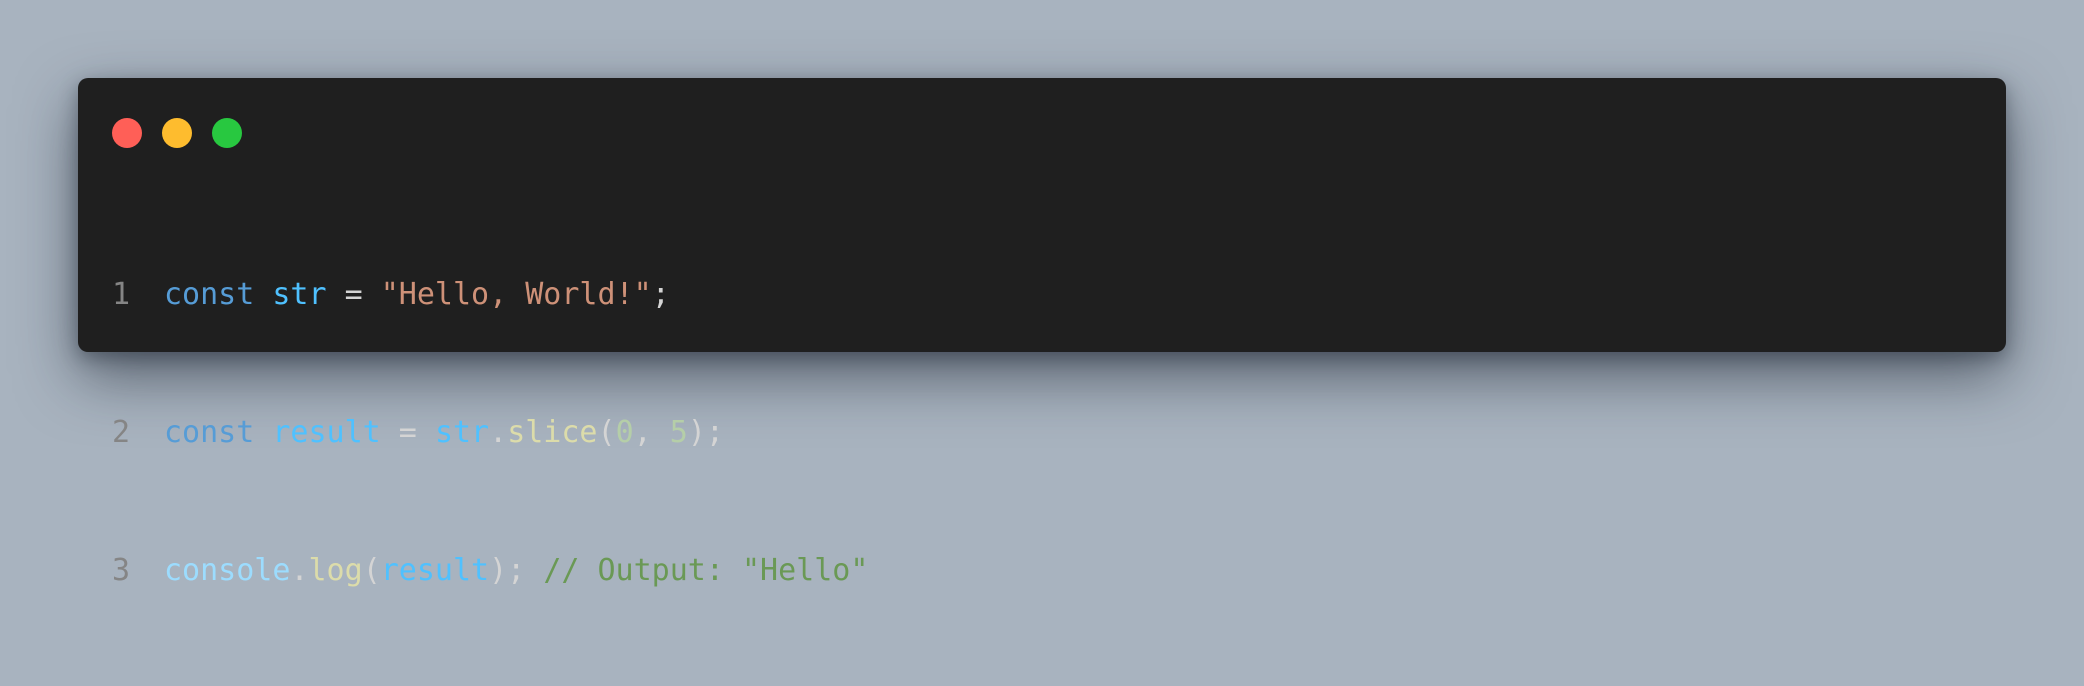 This screenshot has width=2084, height=686. I want to click on code-line: 3 console. log(result); // Output: "Hello", so click(490, 571).